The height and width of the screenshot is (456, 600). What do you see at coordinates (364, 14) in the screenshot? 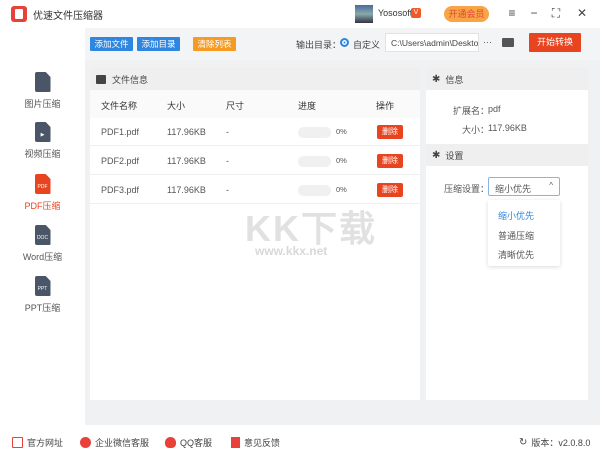
I see `avatar` at bounding box center [364, 14].